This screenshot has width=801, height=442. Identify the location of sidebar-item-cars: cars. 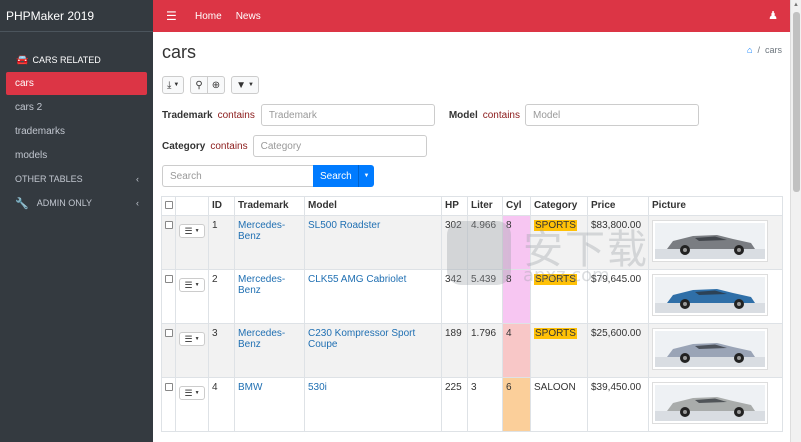
(76, 83).